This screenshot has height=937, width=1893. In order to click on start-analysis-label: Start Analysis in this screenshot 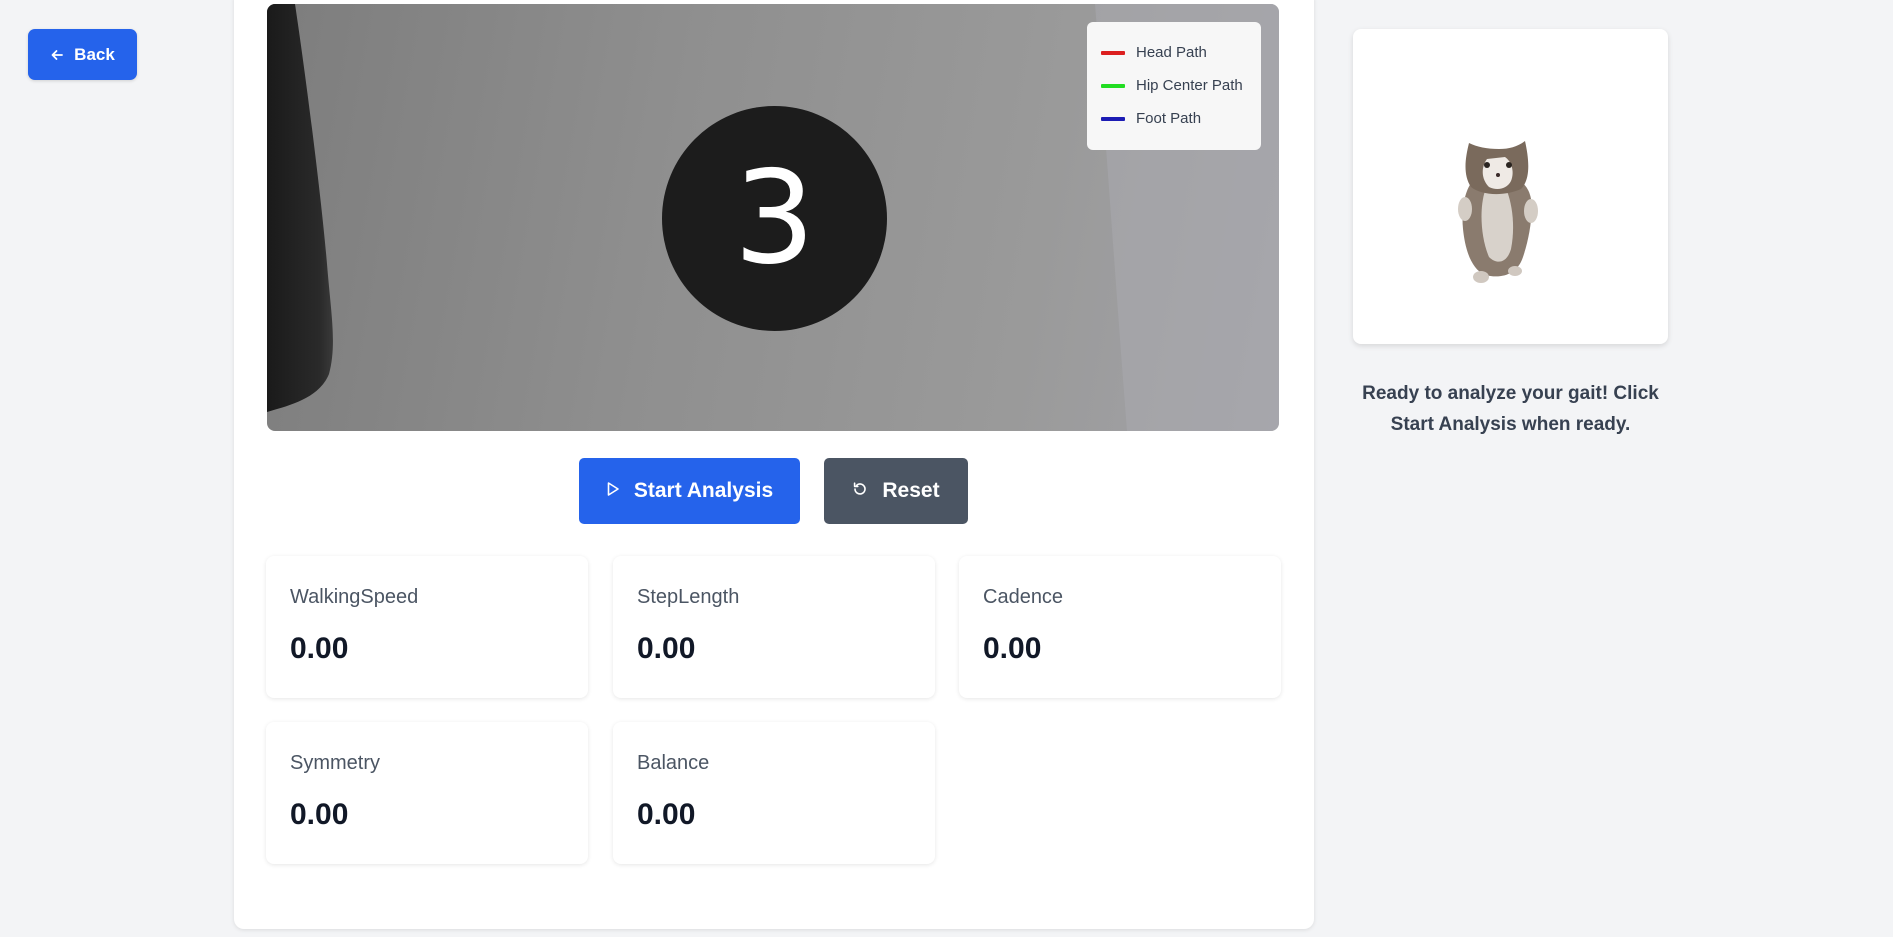, I will do `click(703, 490)`.